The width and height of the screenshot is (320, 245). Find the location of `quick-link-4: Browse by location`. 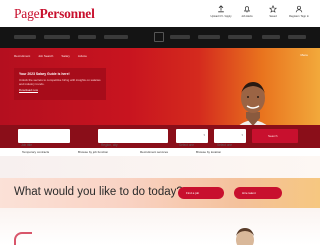

quick-link-4: Browse by location is located at coordinates (208, 152).